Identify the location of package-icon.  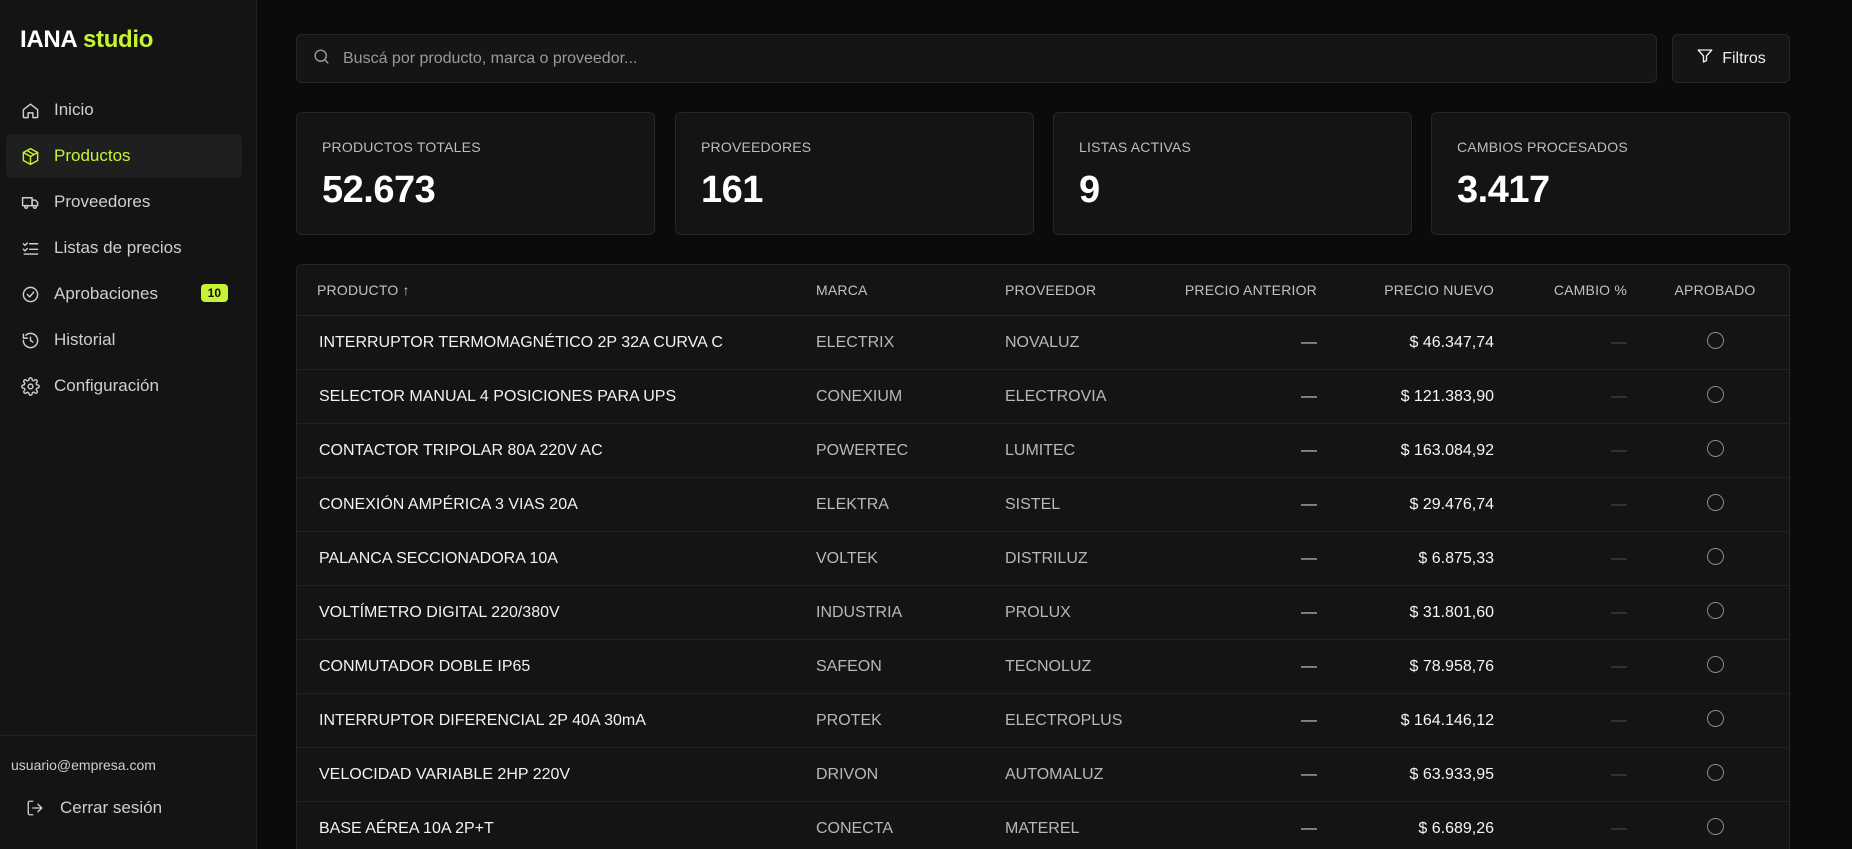
(30, 156).